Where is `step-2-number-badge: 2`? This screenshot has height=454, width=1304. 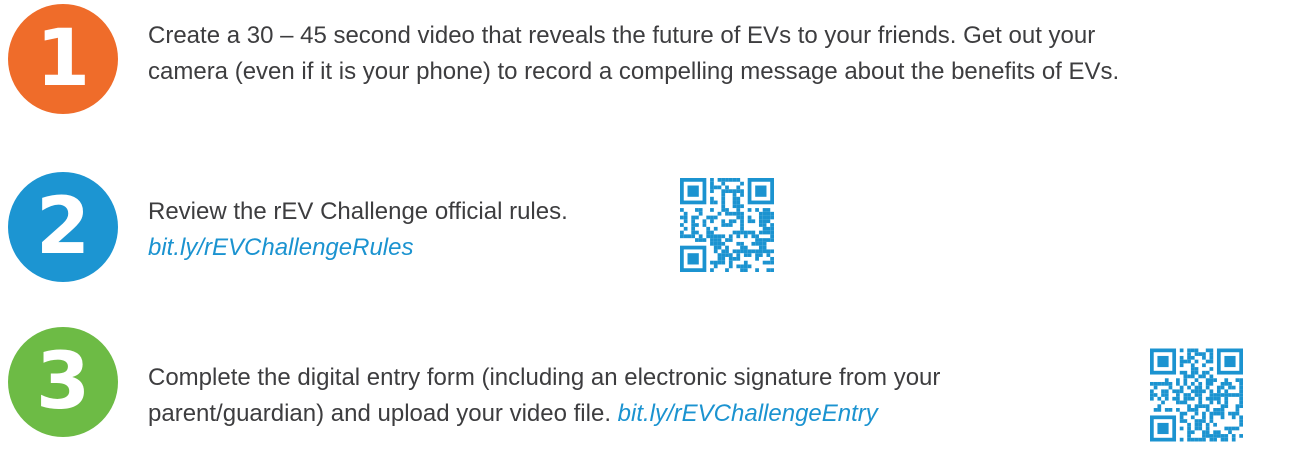
step-2-number-badge: 2 is located at coordinates (63, 227).